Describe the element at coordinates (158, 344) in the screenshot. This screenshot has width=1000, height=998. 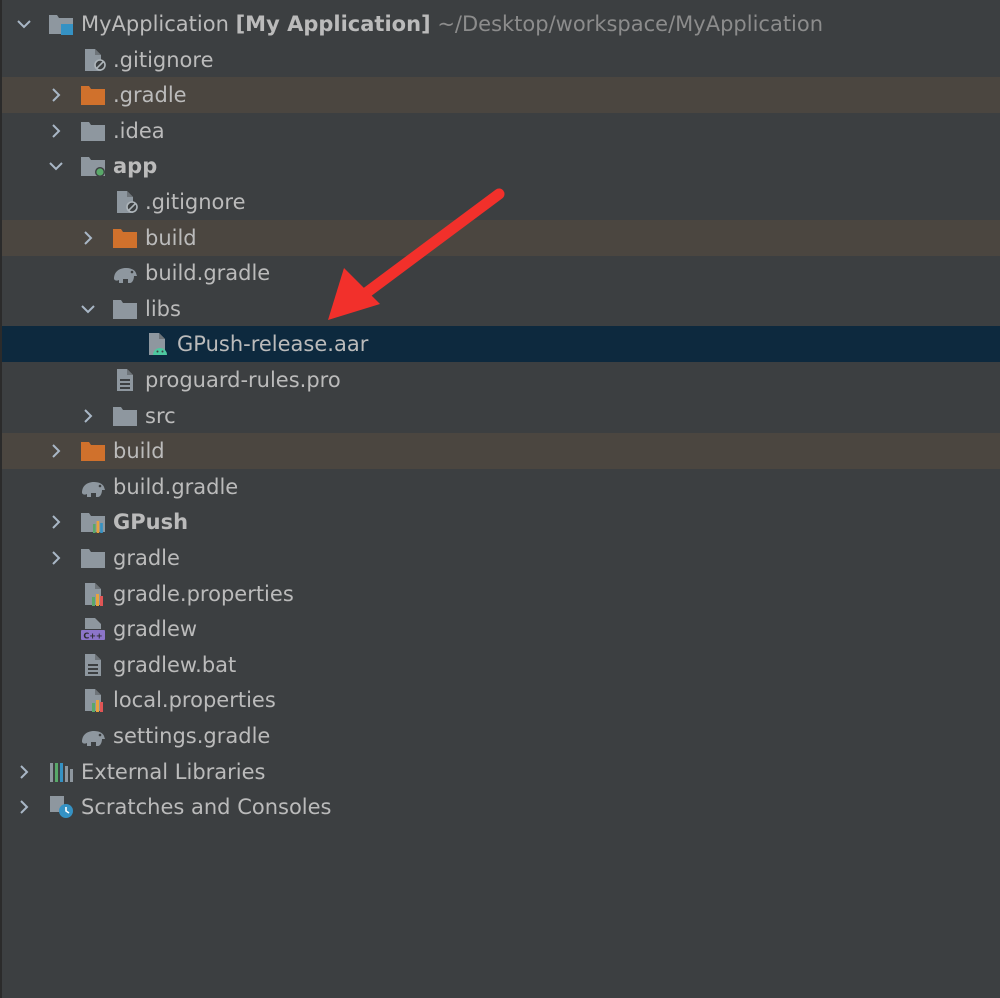
I see `android-archive-icon` at that location.